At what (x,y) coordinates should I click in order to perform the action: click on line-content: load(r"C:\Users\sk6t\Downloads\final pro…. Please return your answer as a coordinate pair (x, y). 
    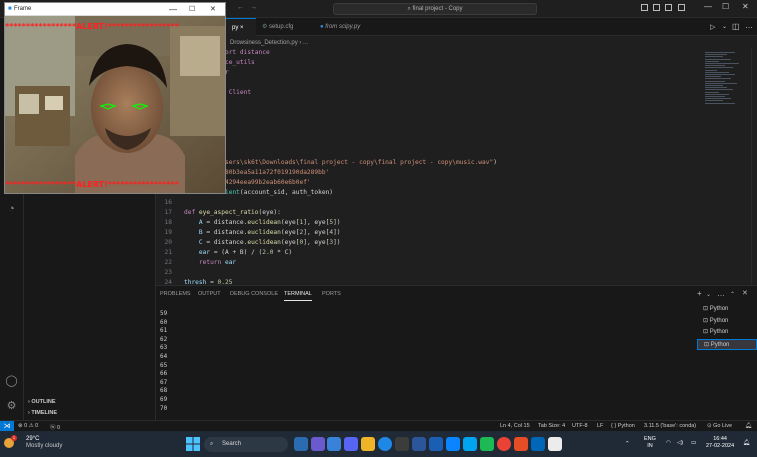
    Looking at the image, I should click on (340, 163).